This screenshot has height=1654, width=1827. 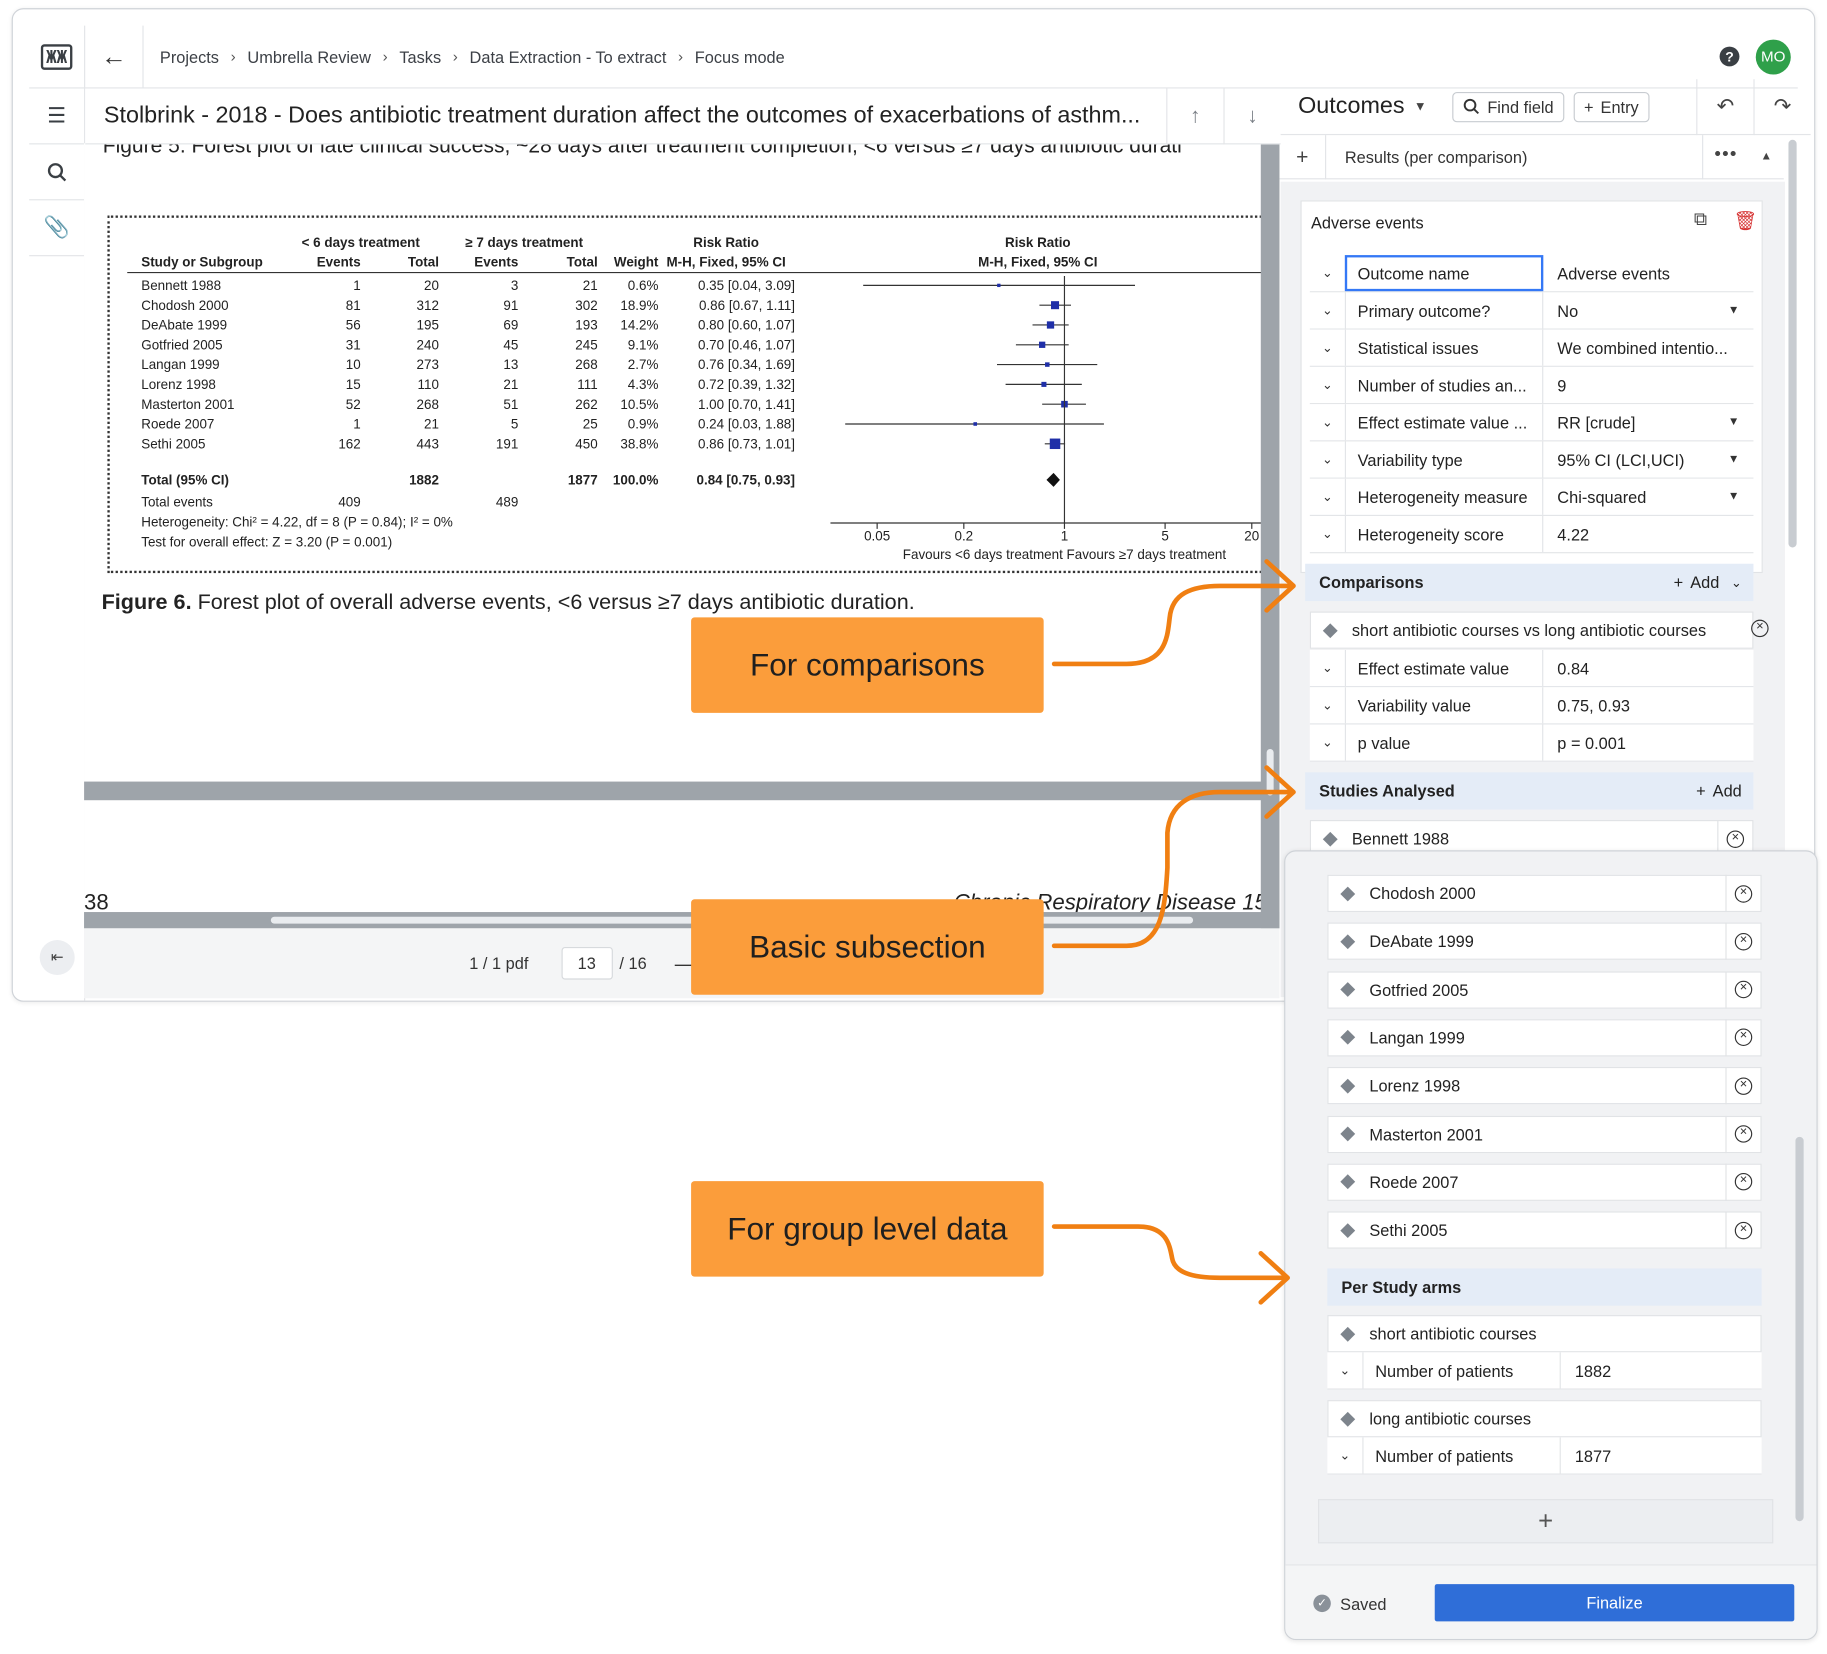 I want to click on group-header: Risk Ratio, so click(x=1038, y=242).